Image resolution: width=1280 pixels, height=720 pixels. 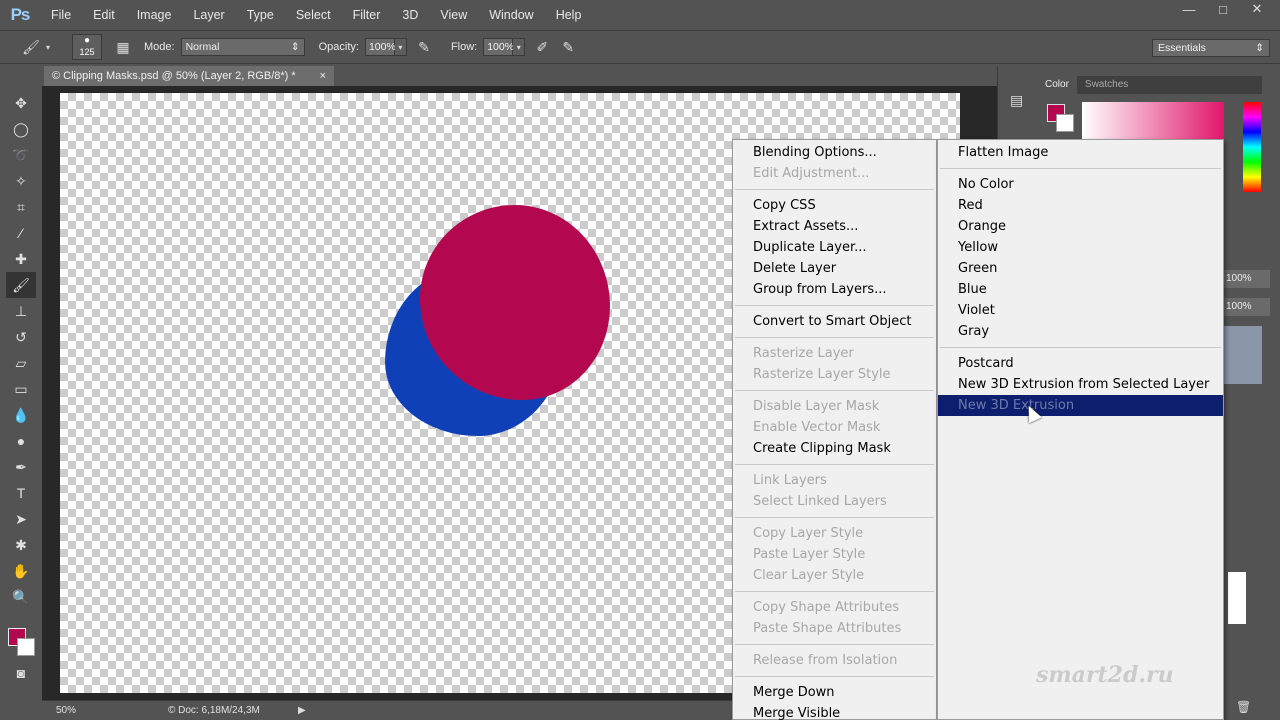 What do you see at coordinates (26, 647) in the screenshot?
I see `background-color` at bounding box center [26, 647].